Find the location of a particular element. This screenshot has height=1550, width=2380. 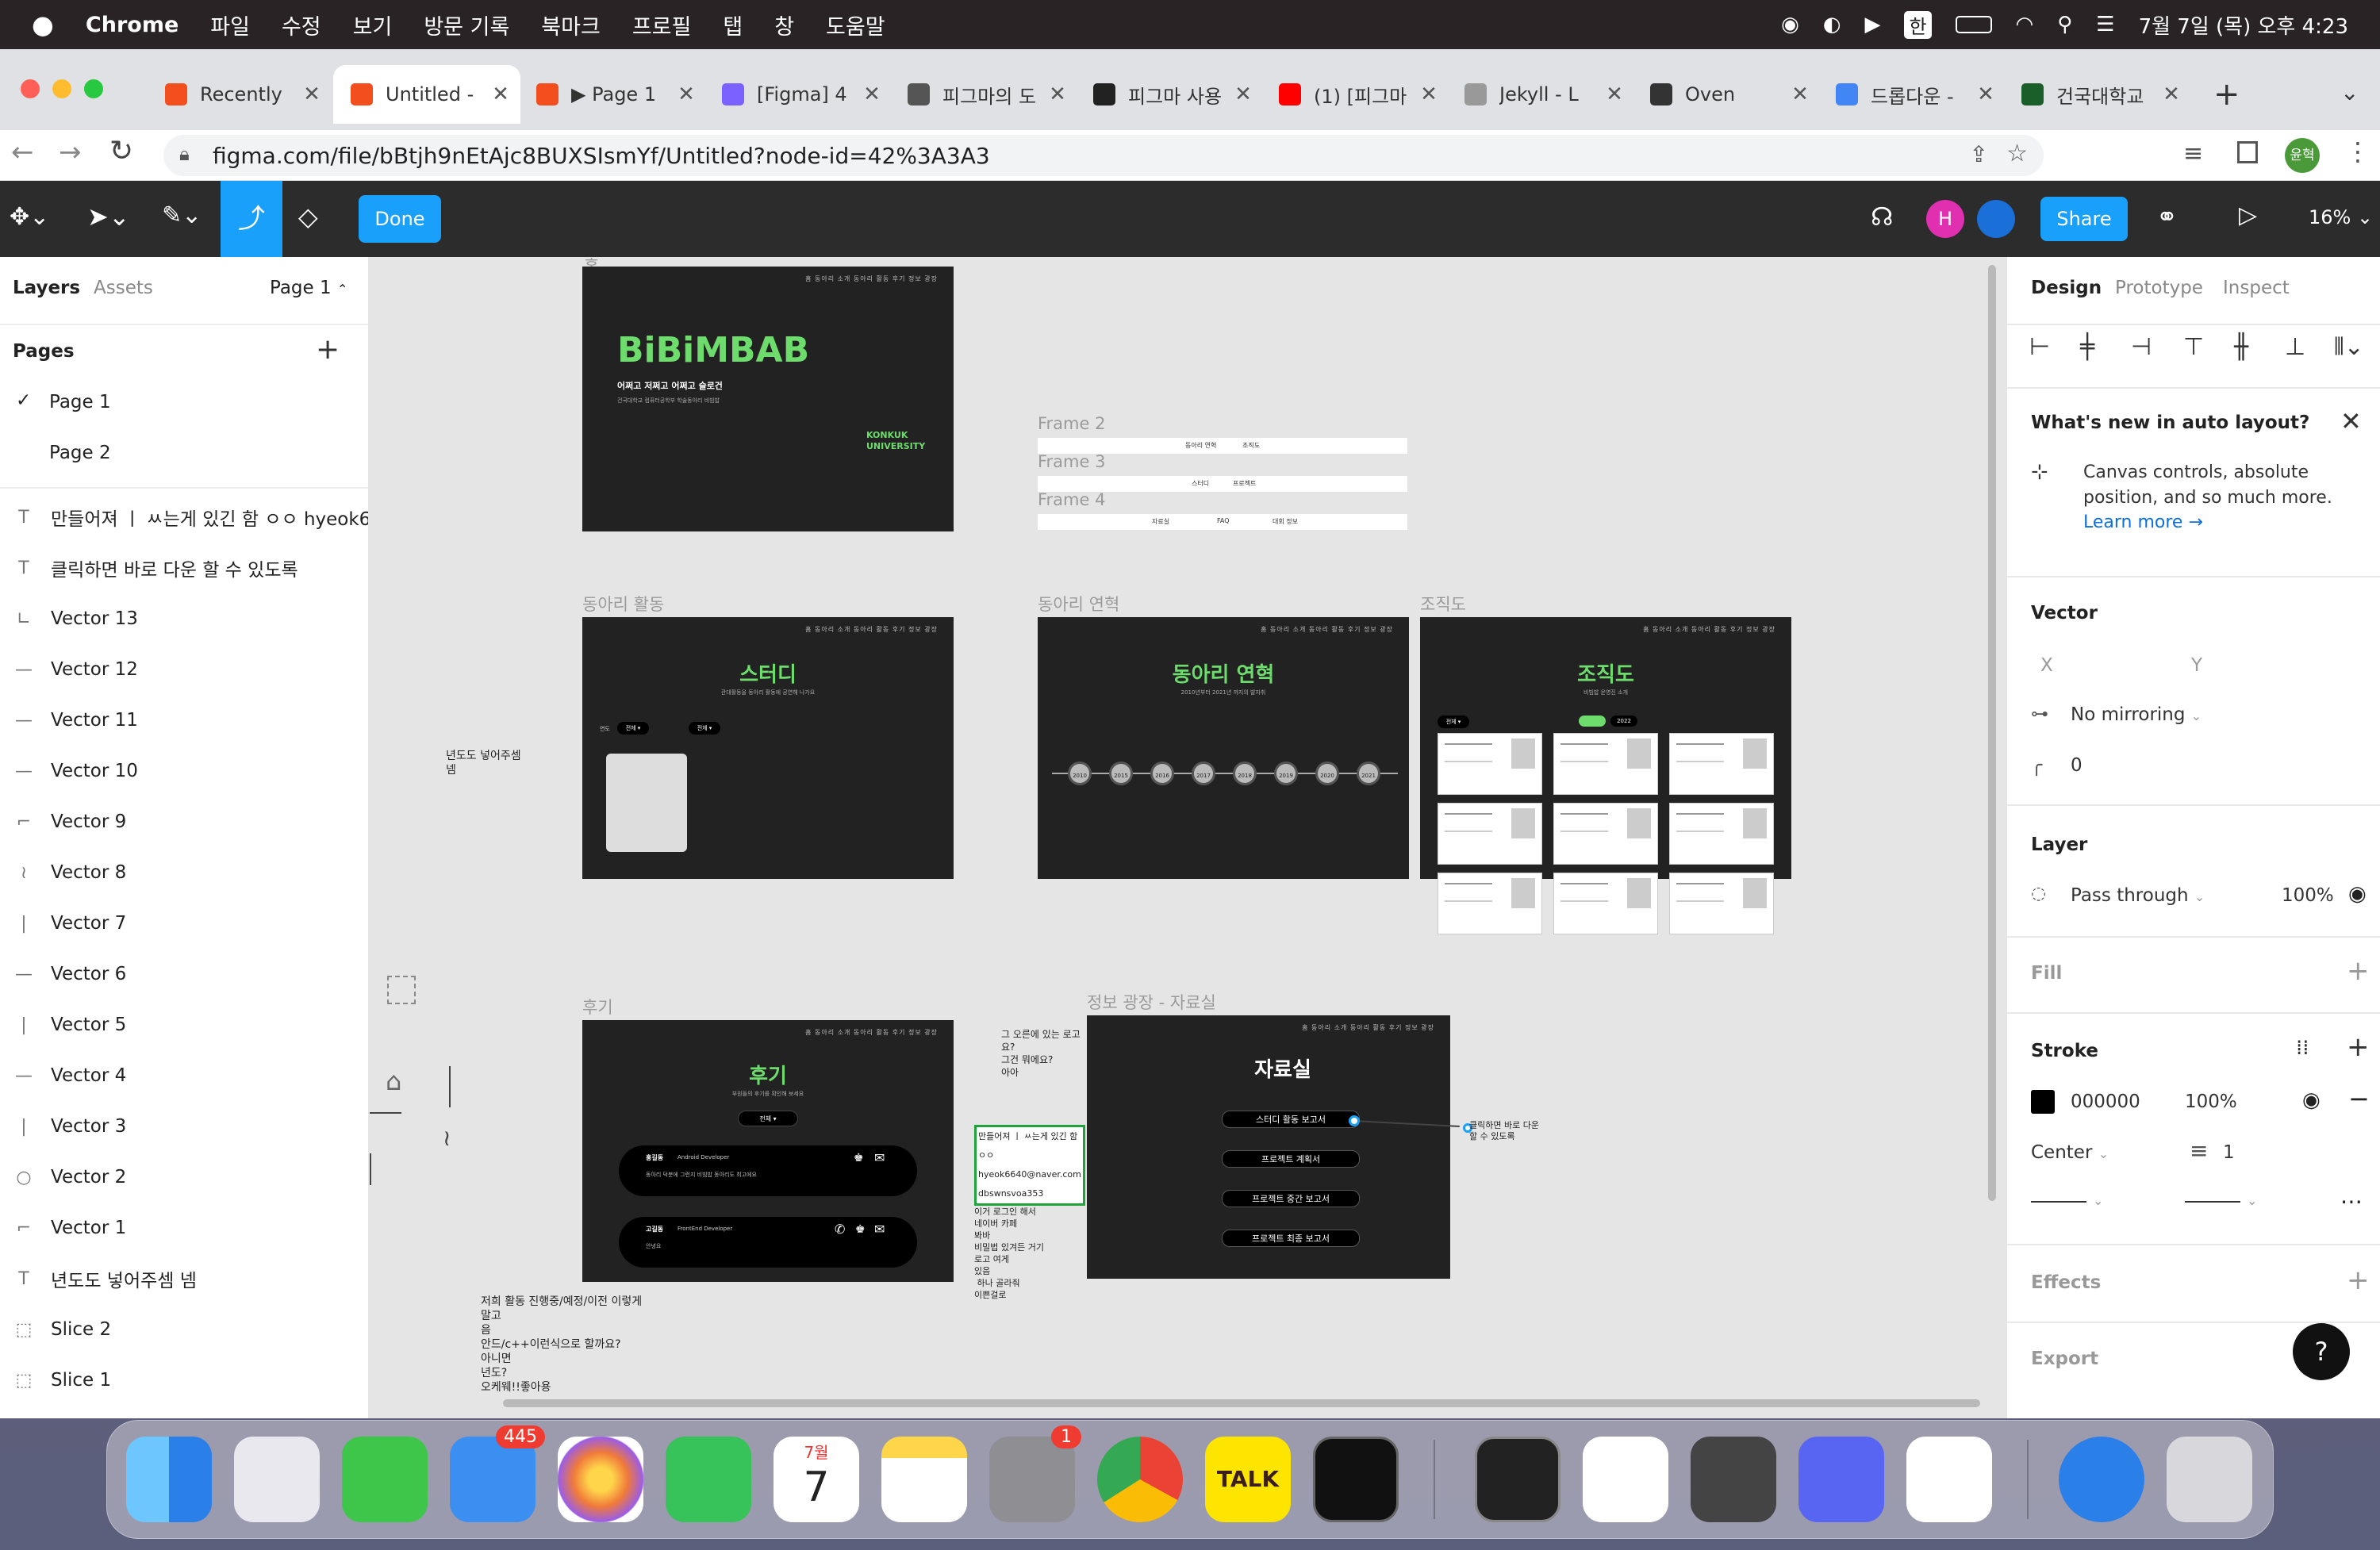

frame-4: 자료실 FAQ 대회 정보 is located at coordinates (1222, 522).